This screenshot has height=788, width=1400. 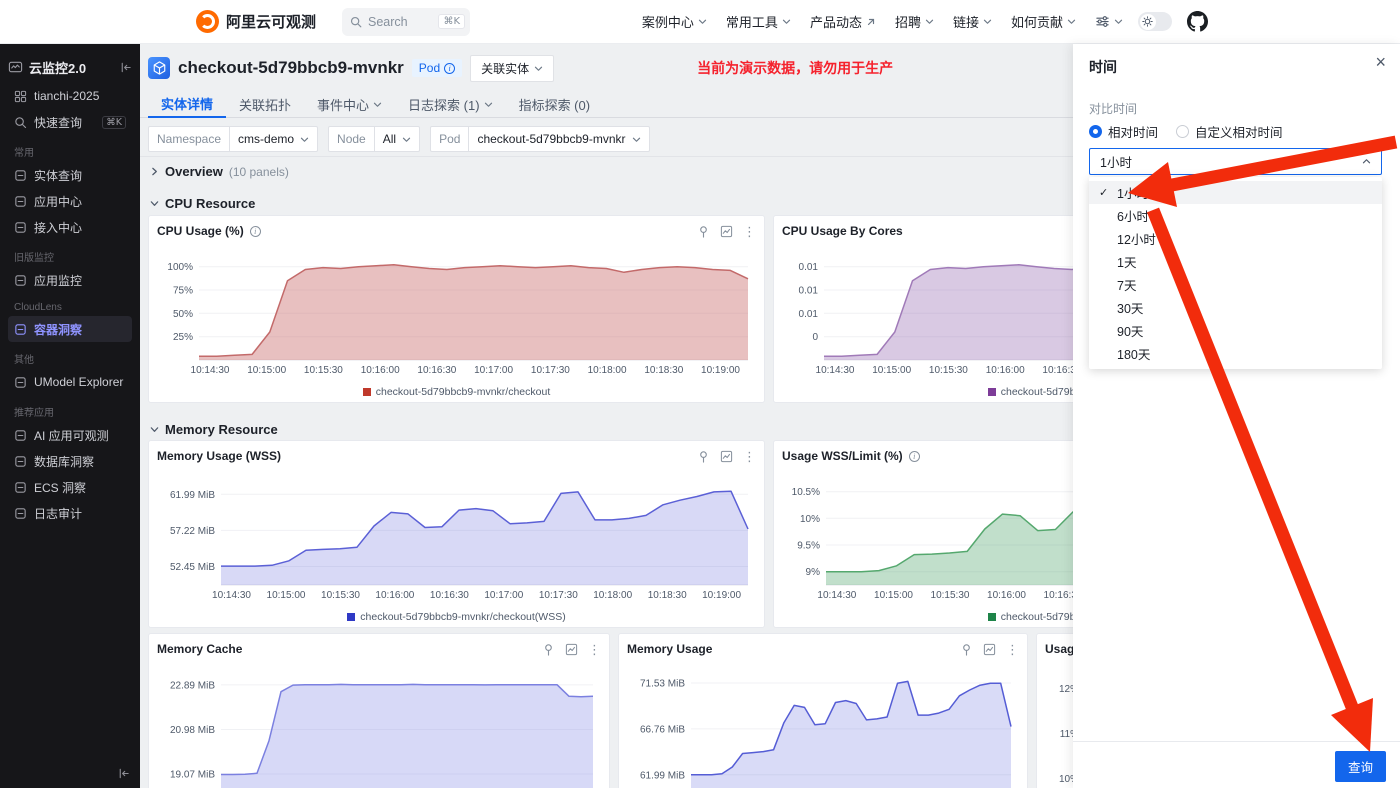 I want to click on topnav-item-4: 链接, so click(x=972, y=21).